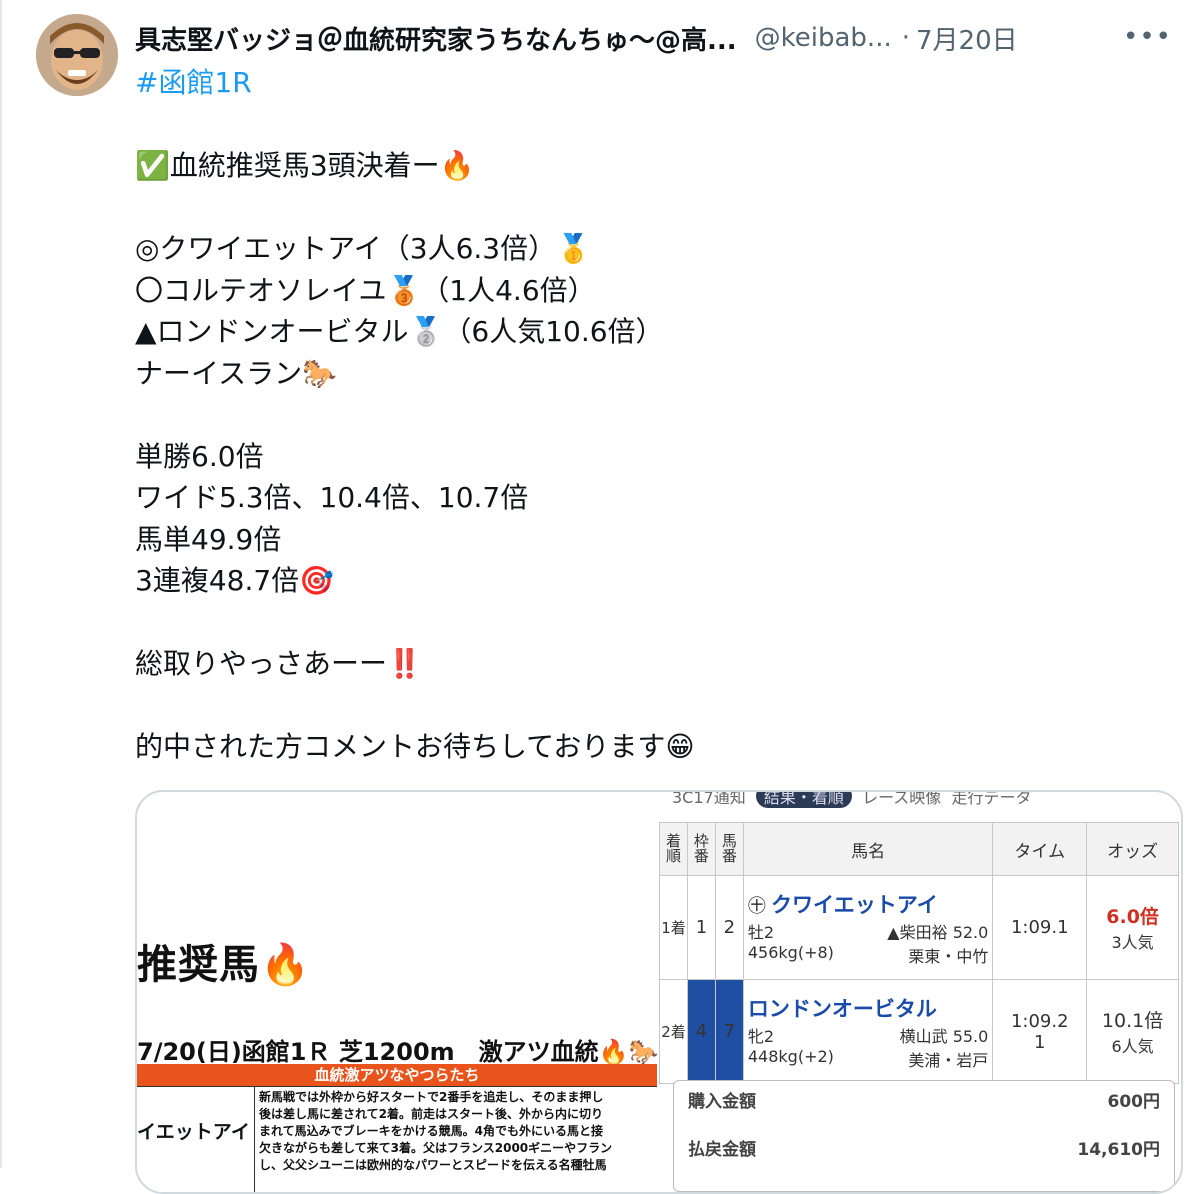  Describe the element at coordinates (1040, 849) in the screenshot. I see `col-time: タイム` at that location.